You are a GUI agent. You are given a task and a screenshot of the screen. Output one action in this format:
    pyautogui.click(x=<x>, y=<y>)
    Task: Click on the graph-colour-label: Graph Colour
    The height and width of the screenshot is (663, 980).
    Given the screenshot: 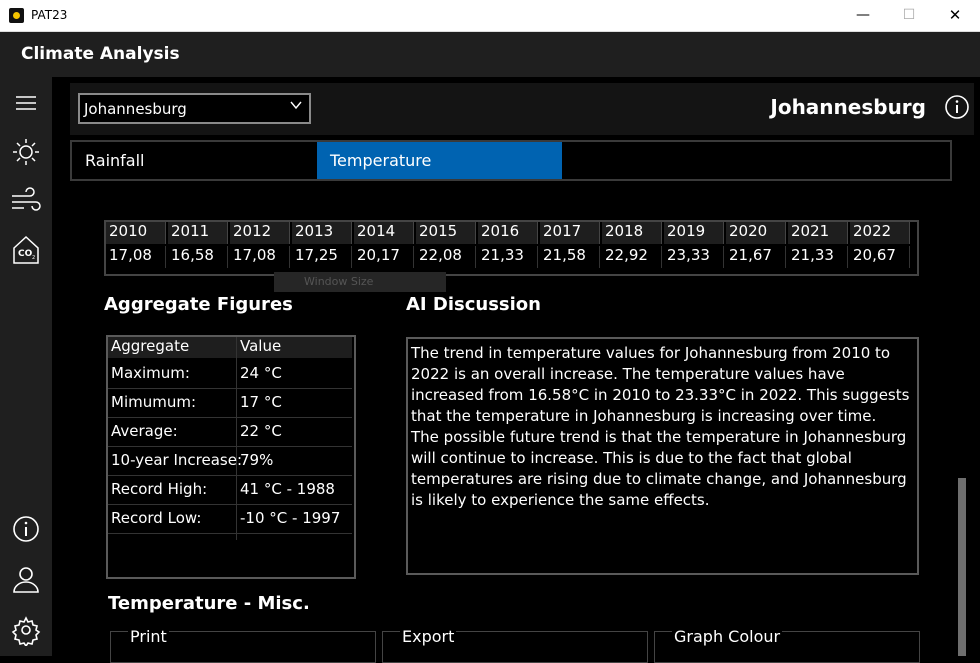 What is the action you would take?
    pyautogui.click(x=727, y=636)
    